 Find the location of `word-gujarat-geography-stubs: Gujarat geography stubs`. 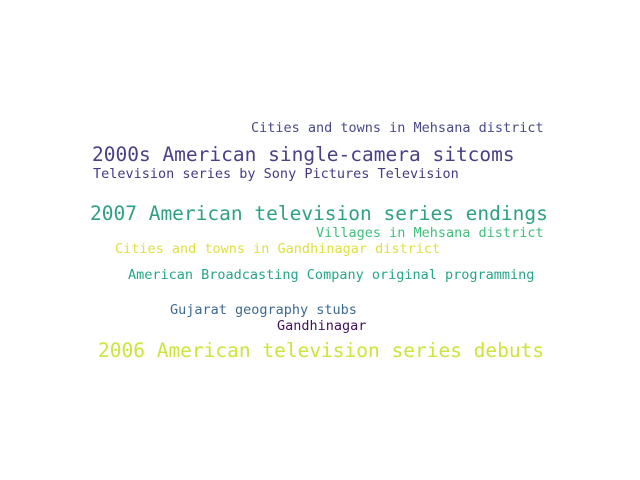

word-gujarat-geography-stubs: Gujarat geography stubs is located at coordinates (263, 310).